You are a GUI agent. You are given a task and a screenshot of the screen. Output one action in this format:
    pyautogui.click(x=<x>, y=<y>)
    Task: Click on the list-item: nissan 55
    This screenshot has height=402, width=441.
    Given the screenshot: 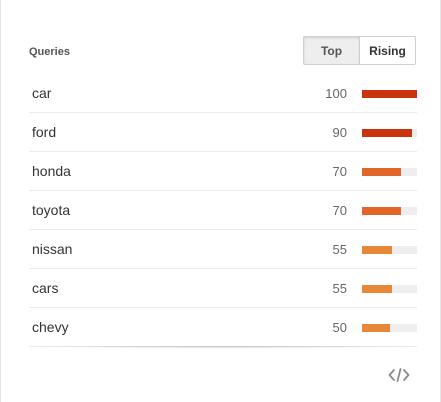 What is the action you would take?
    pyautogui.click(x=223, y=249)
    